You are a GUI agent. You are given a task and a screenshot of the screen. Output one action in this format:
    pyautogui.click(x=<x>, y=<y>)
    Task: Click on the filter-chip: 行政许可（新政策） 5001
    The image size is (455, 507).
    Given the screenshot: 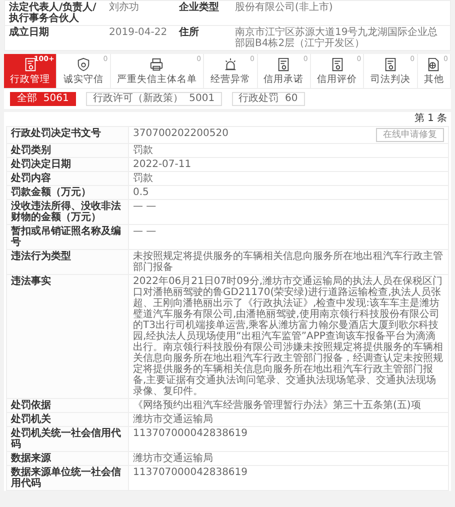 What is the action you would take?
    pyautogui.click(x=154, y=99)
    